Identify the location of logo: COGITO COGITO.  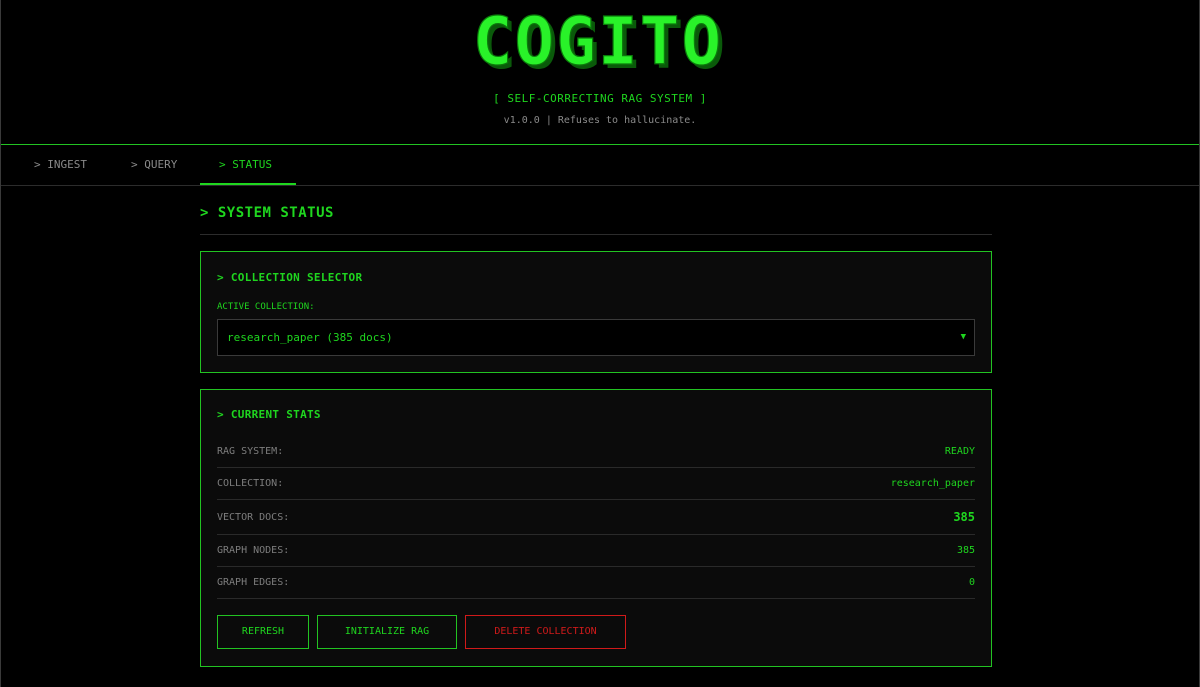
(600, 43).